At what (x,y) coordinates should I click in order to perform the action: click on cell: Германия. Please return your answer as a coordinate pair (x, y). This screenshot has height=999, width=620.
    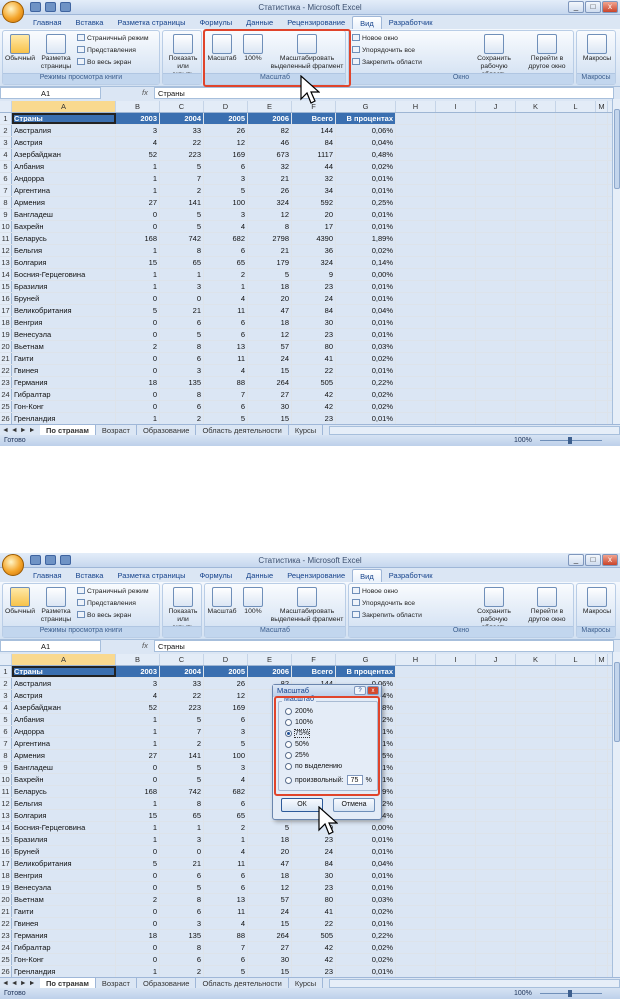
    Looking at the image, I should click on (64, 382).